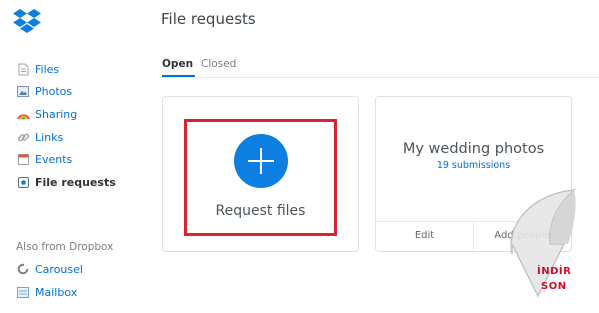  I want to click on sidebar-item-files: Files, so click(37, 69).